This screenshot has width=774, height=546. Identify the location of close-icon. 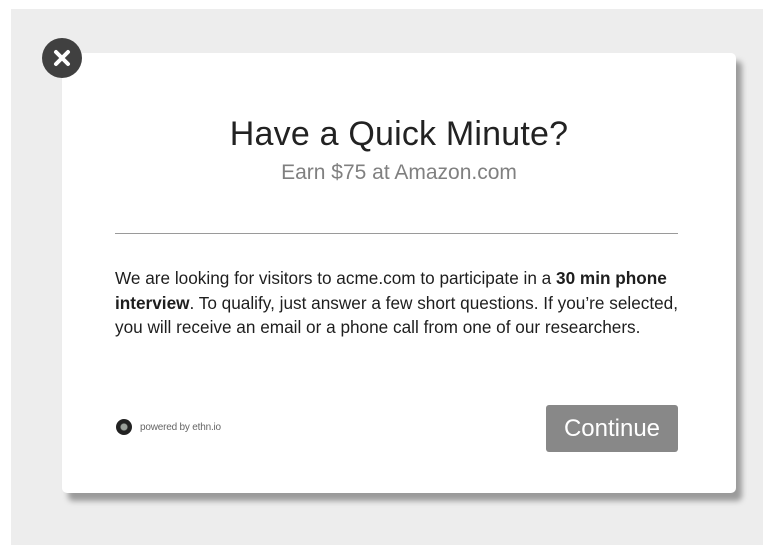
(62, 58).